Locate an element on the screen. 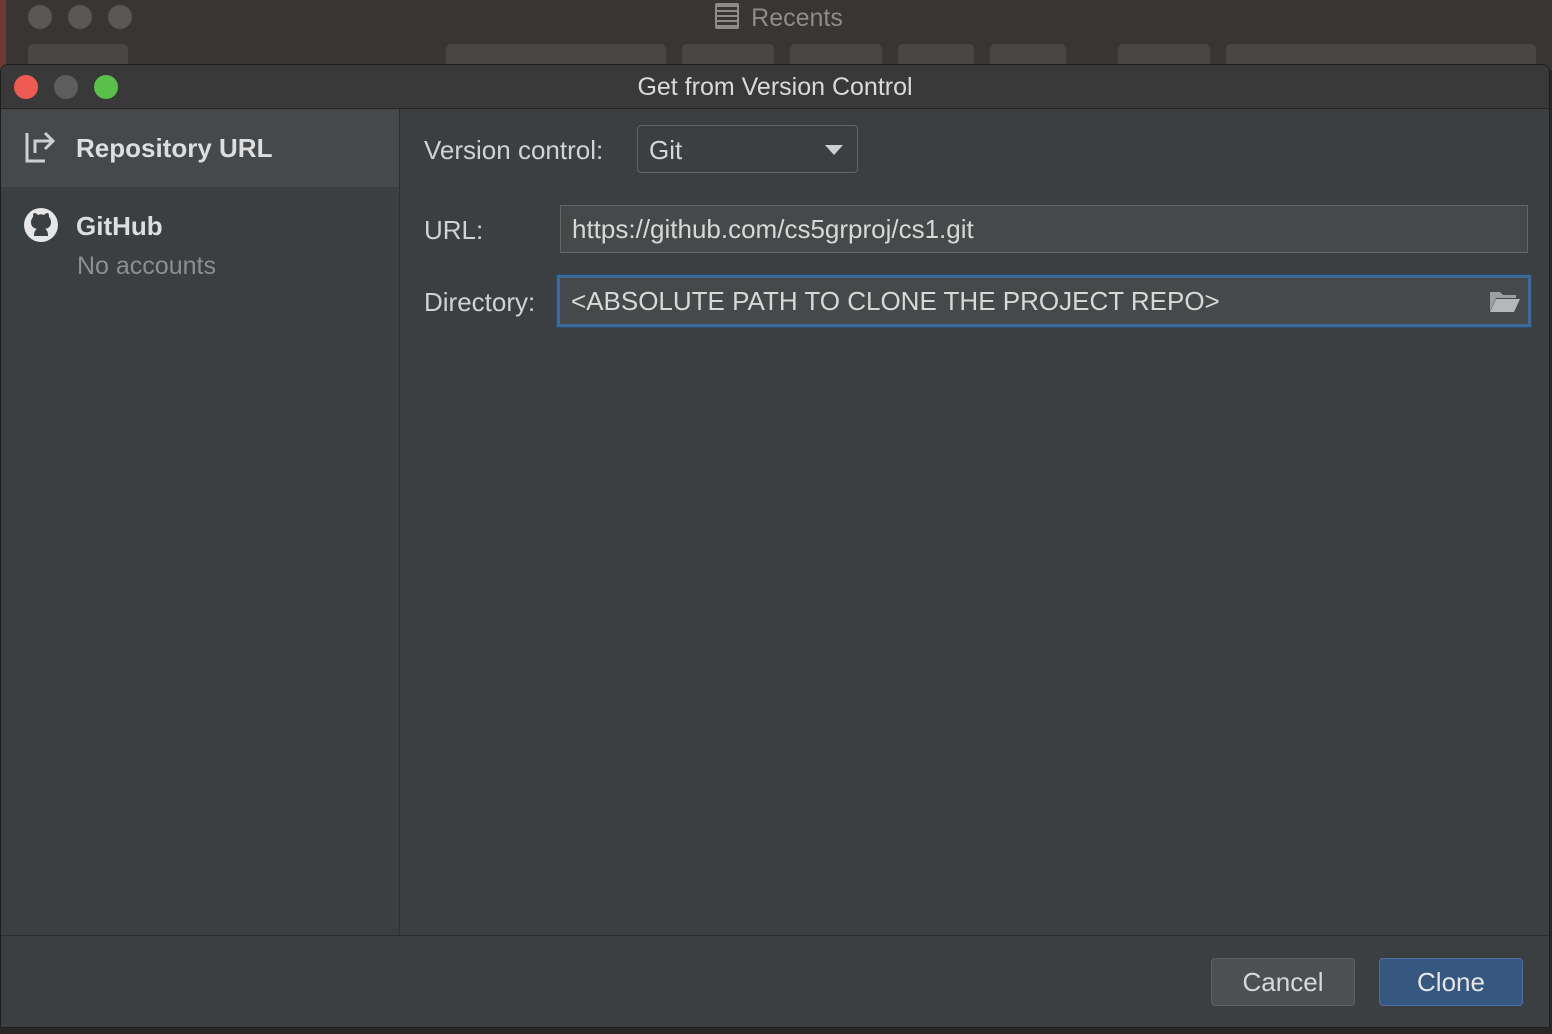  directory-label: Directory: is located at coordinates (480, 302).